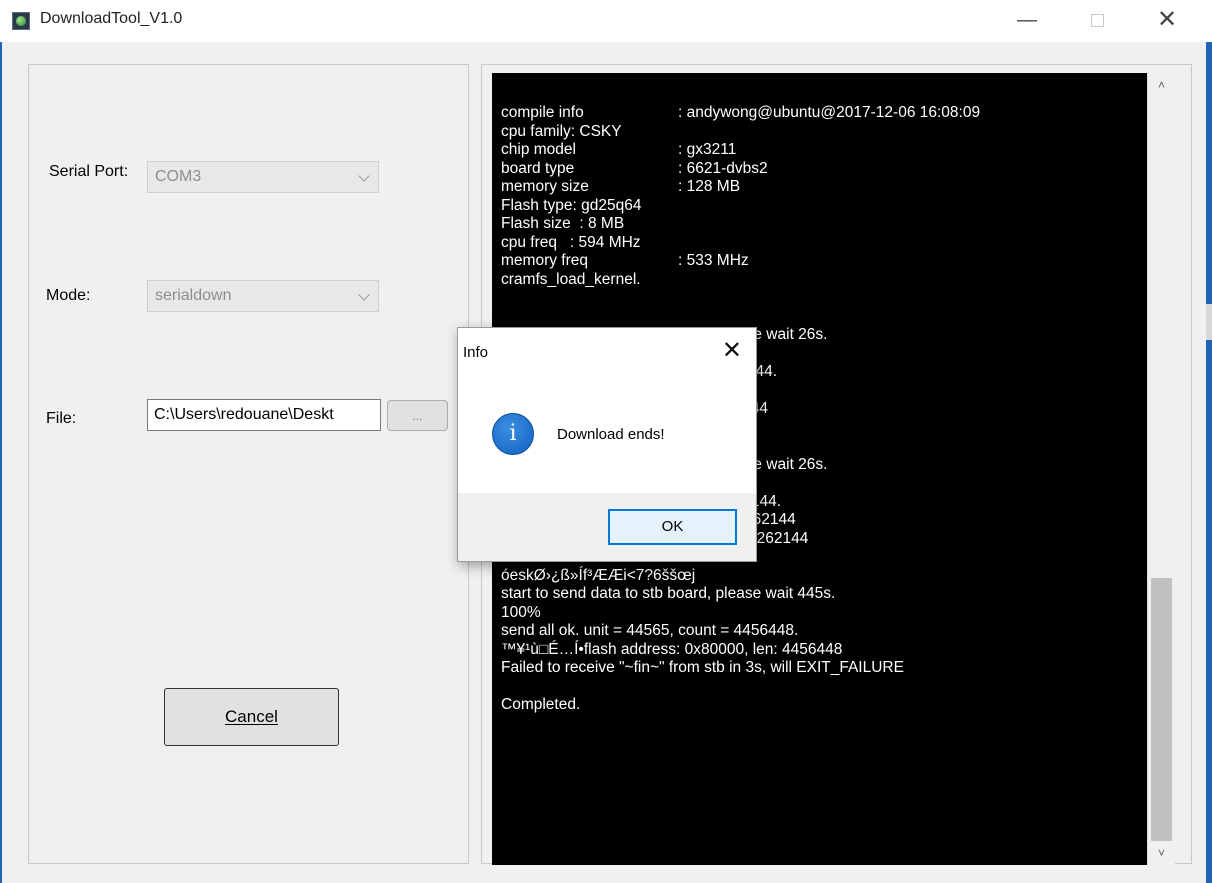 This screenshot has height=883, width=1212. Describe the element at coordinates (1161, 85) in the screenshot. I see `scroll-up-arrow-icon: ˄` at that location.